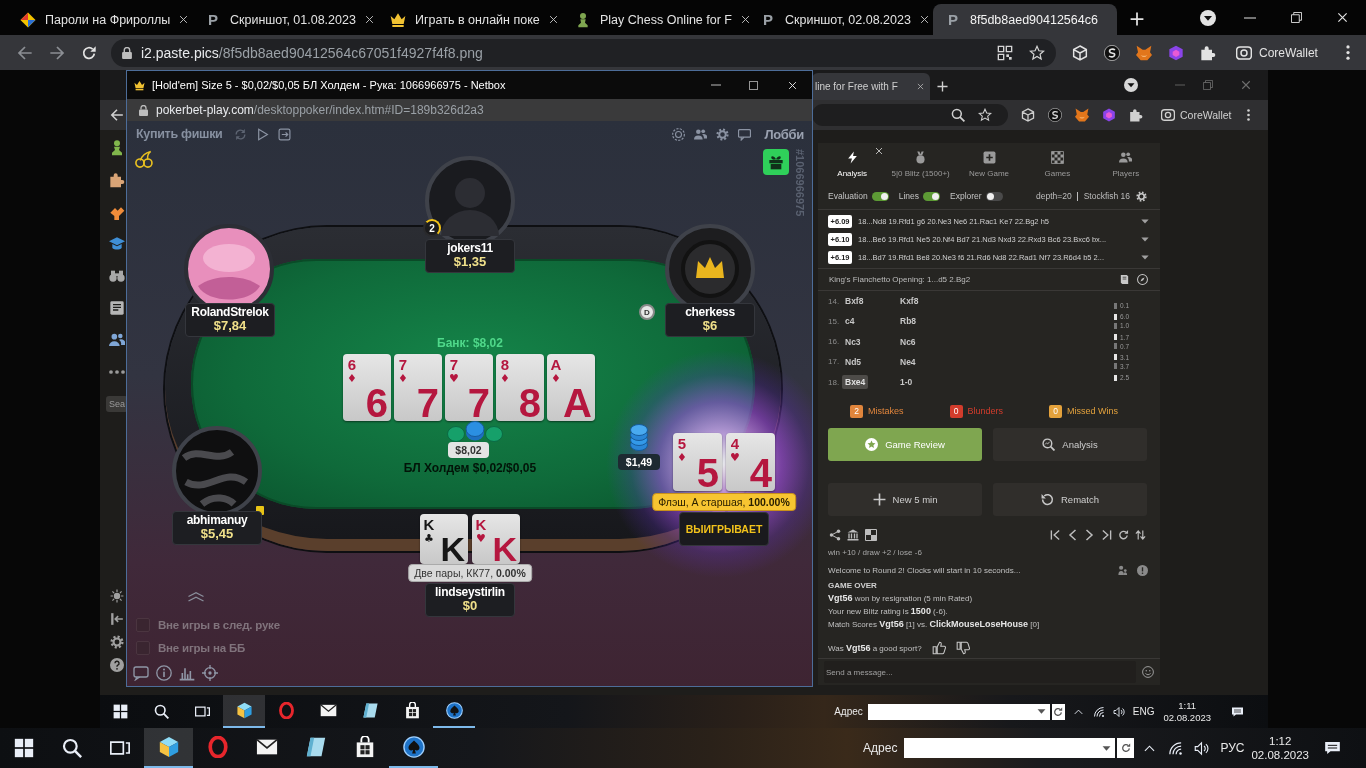  What do you see at coordinates (285, 134) in the screenshot?
I see `exit-icon` at bounding box center [285, 134].